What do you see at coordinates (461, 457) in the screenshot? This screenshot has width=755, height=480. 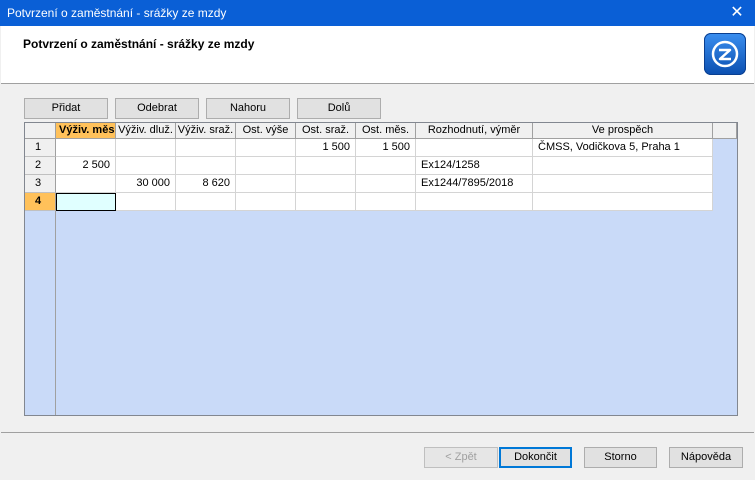 I see `back-button: < Zpět` at bounding box center [461, 457].